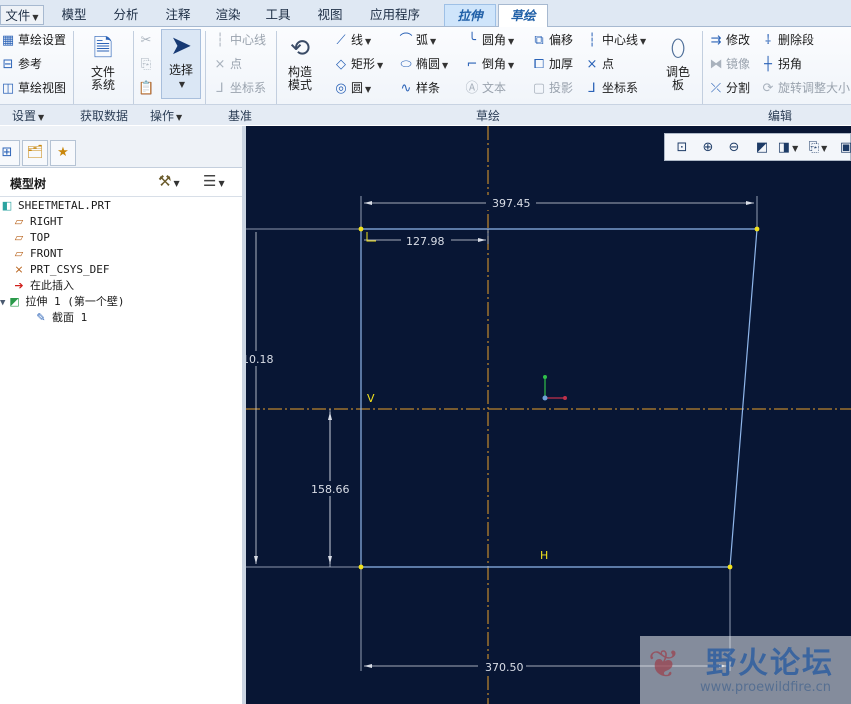  I want to click on construction-mode-button: ⟲ 构造 模式, so click(300, 62).